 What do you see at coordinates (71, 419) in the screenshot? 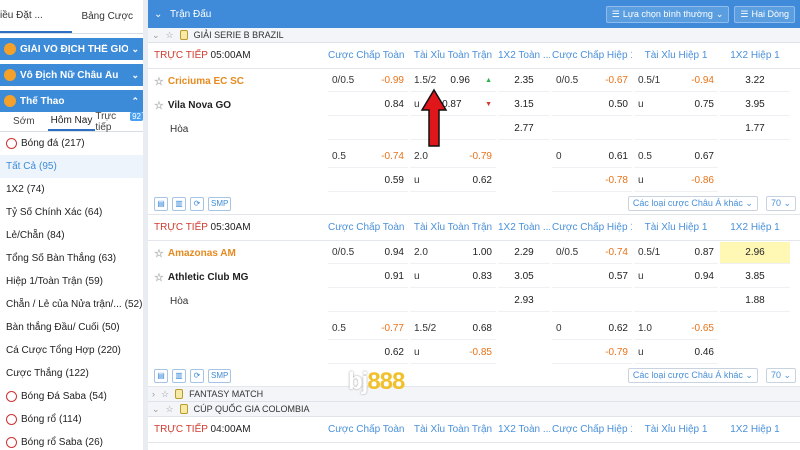
I see `sidebar-sport-1: Bóng rổ (114)` at bounding box center [71, 419].